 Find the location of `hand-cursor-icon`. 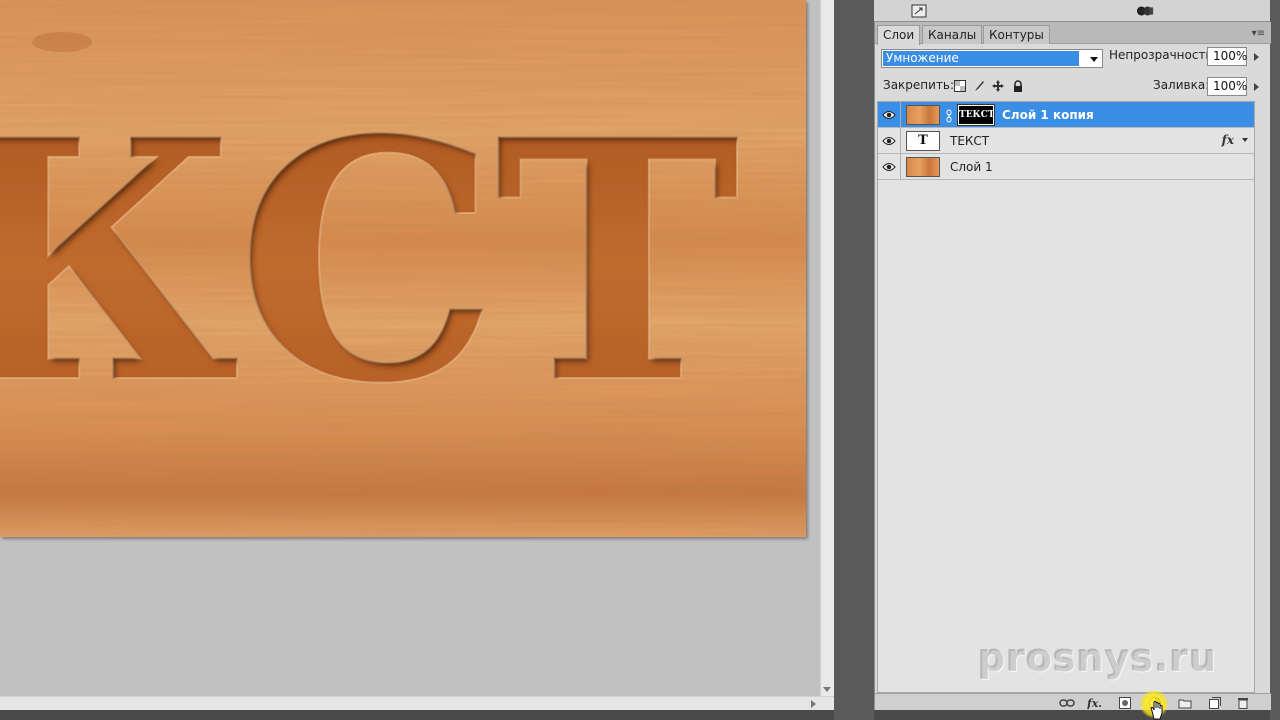

hand-cursor-icon is located at coordinates (1157, 710).